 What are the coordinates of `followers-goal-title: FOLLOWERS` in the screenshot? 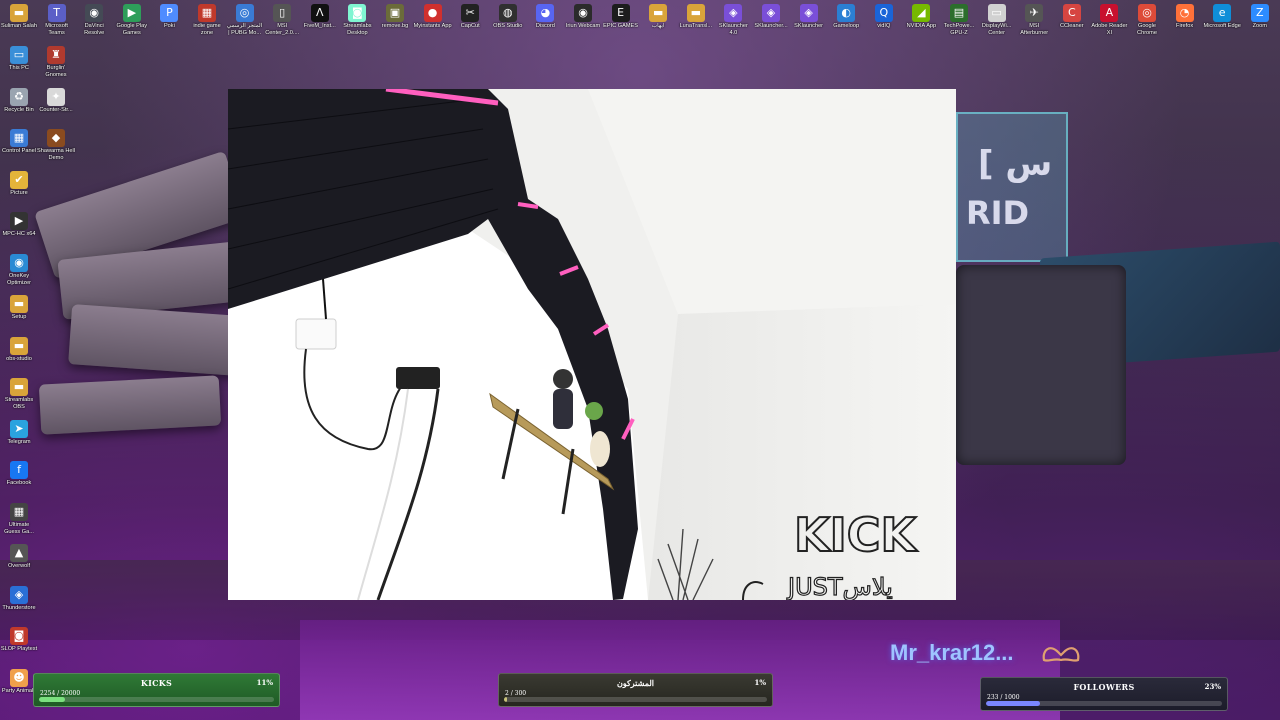 It's located at (1104, 687).